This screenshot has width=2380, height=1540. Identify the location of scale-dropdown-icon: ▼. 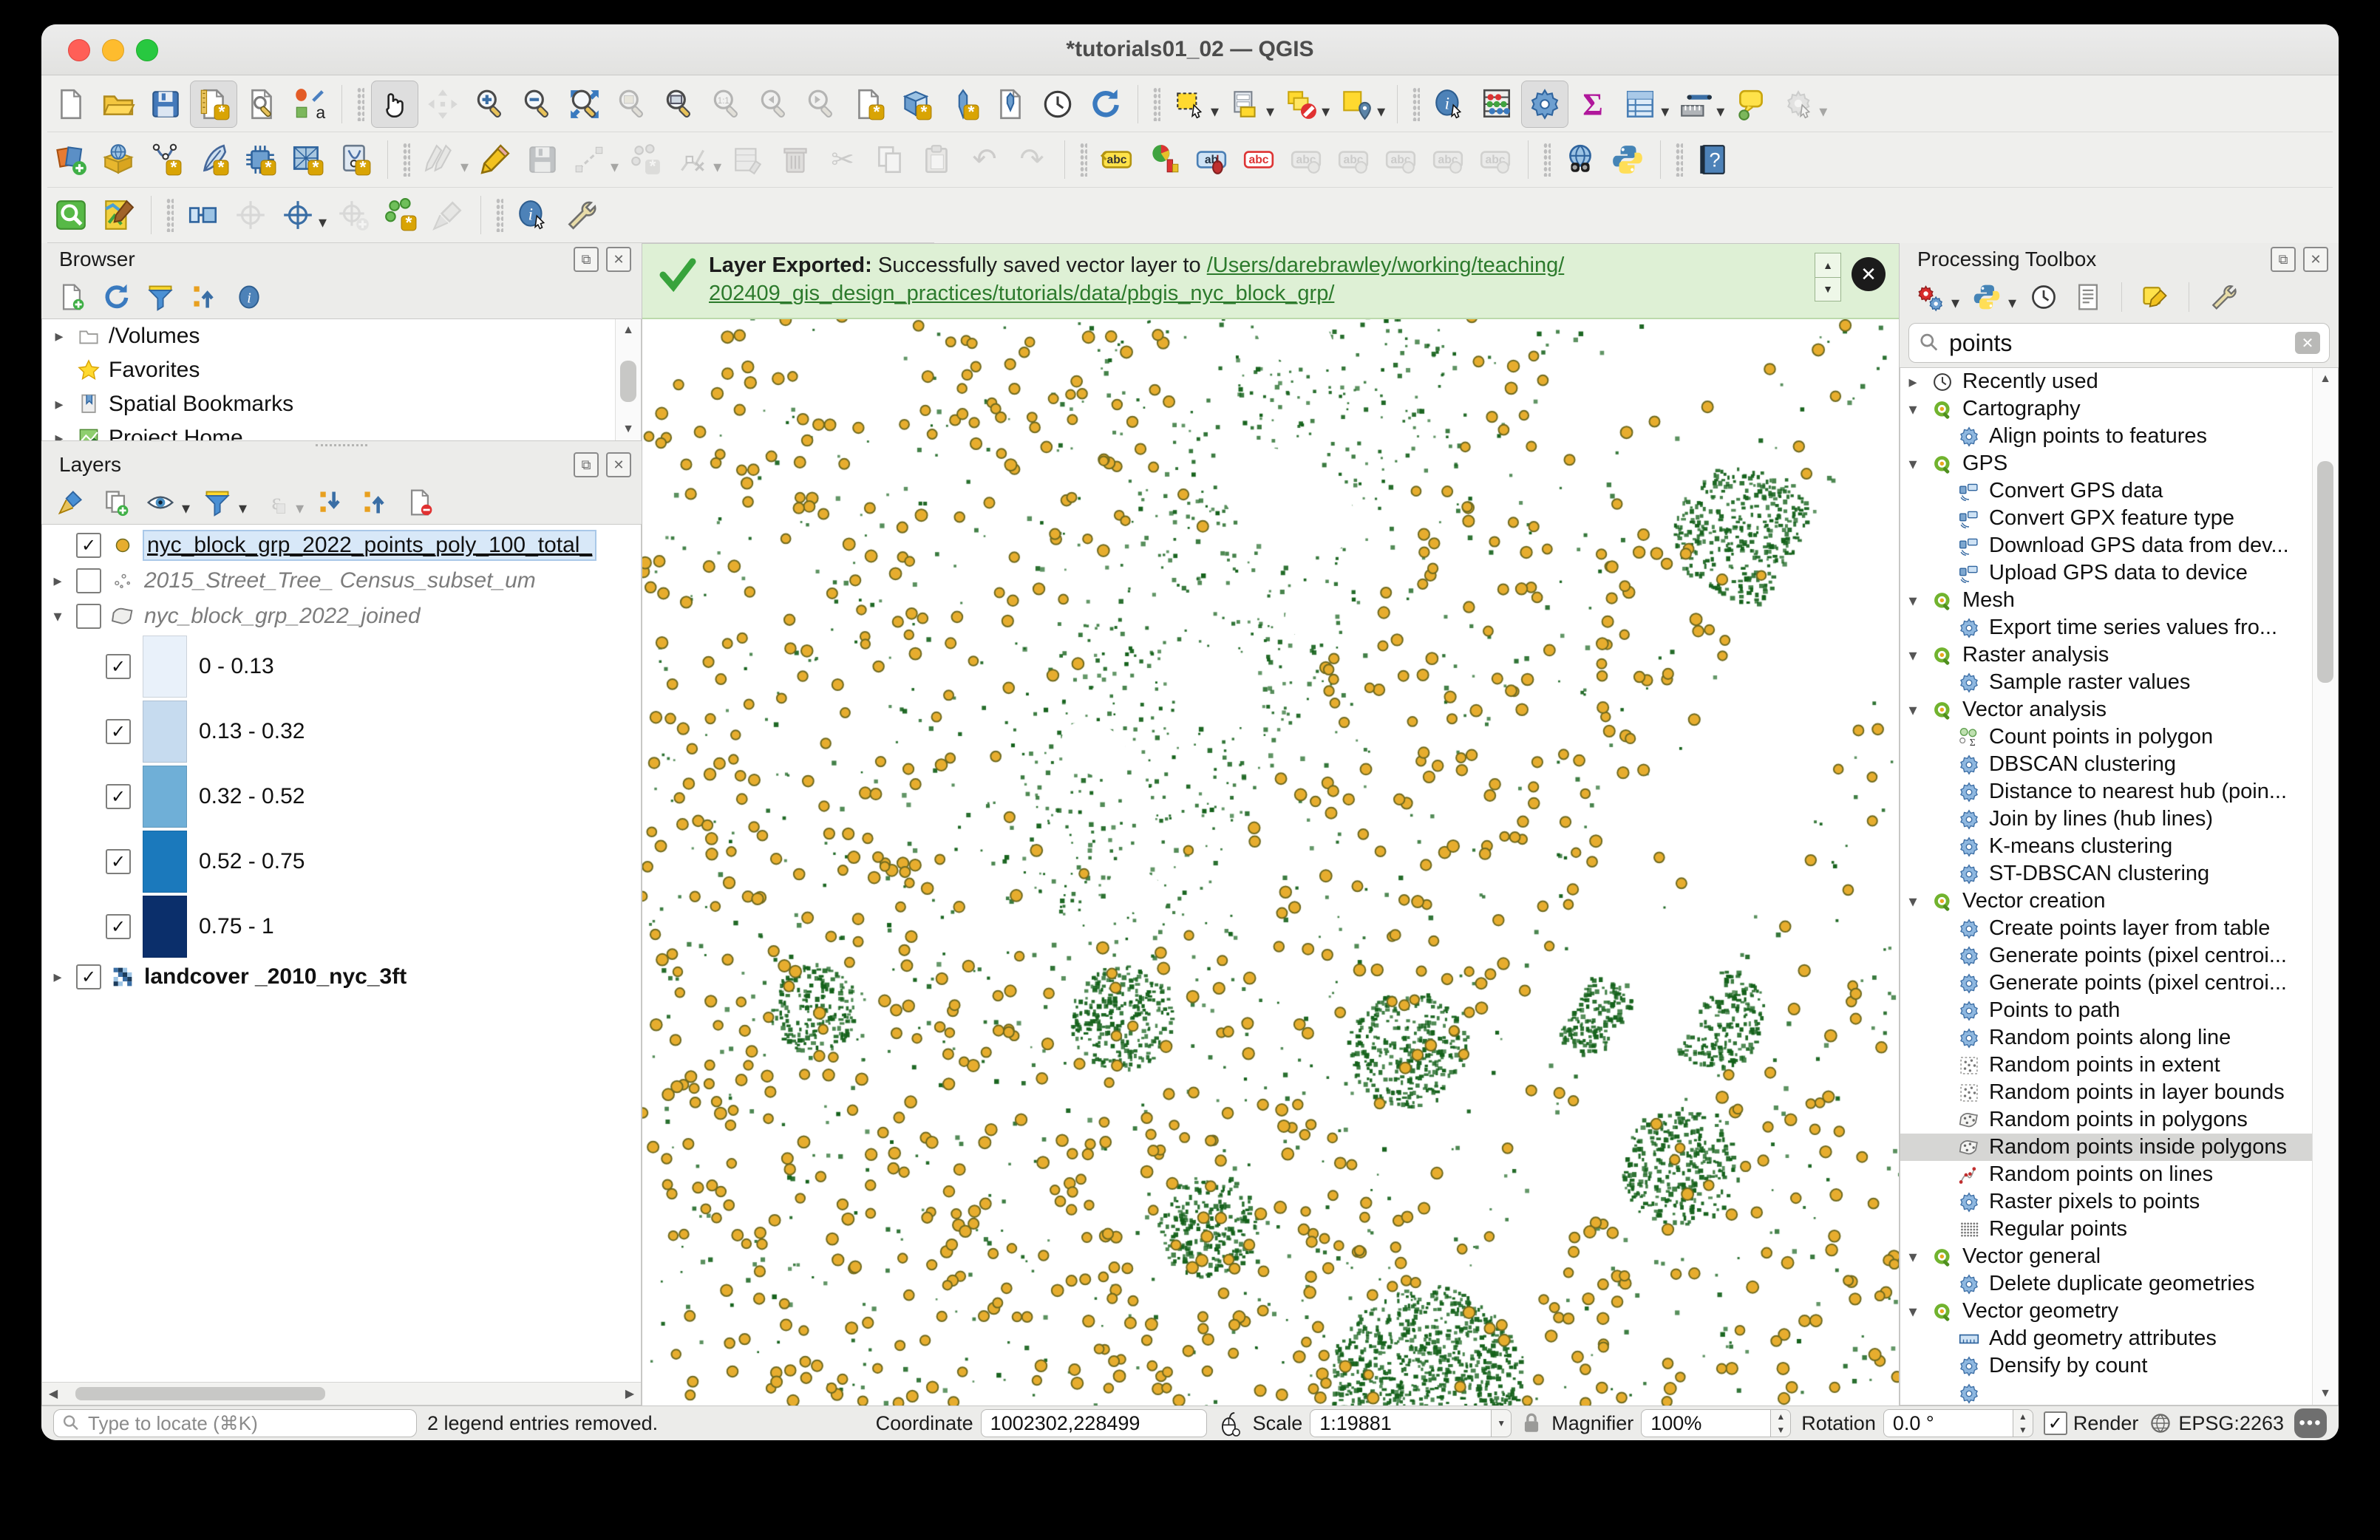
(1502, 1423).